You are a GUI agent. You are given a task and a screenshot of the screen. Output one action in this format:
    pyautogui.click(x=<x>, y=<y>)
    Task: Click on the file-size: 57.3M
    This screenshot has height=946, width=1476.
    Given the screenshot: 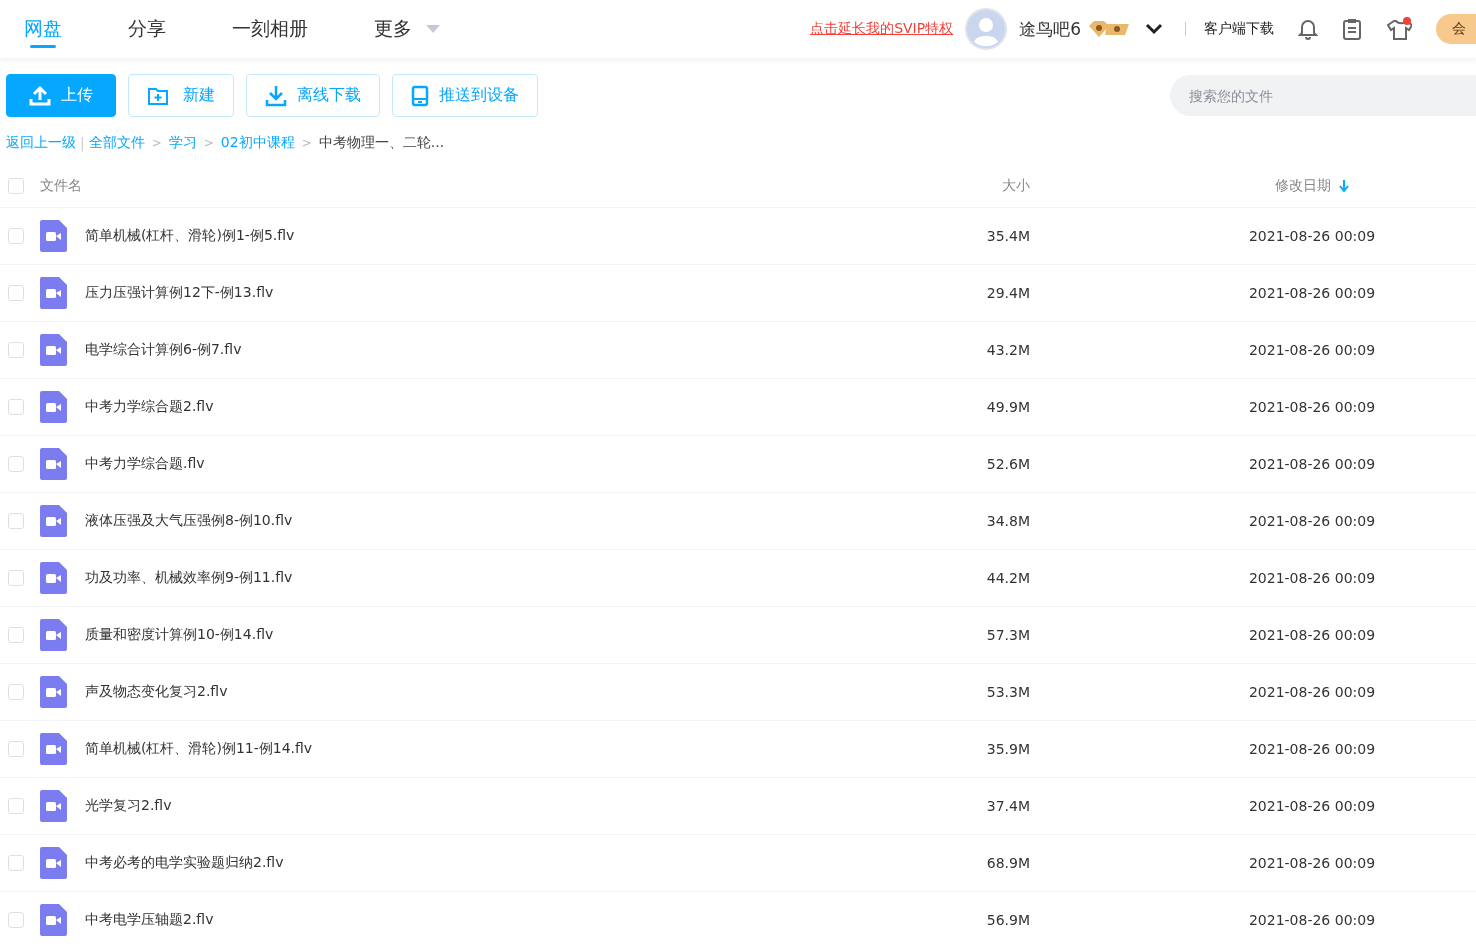 What is the action you would take?
    pyautogui.click(x=1007, y=635)
    